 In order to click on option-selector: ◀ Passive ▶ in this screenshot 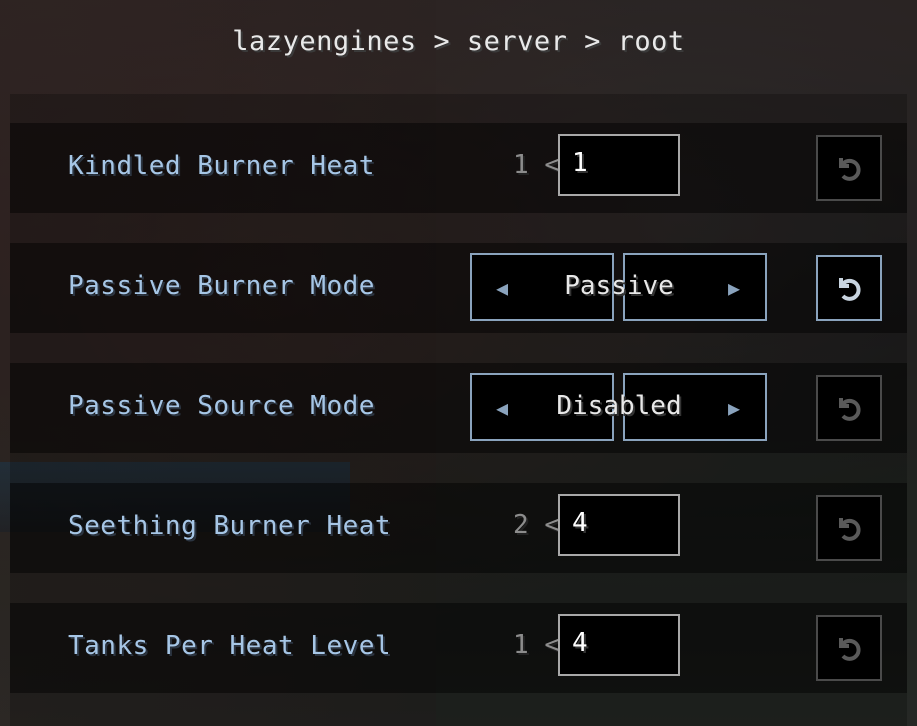, I will do `click(619, 287)`.